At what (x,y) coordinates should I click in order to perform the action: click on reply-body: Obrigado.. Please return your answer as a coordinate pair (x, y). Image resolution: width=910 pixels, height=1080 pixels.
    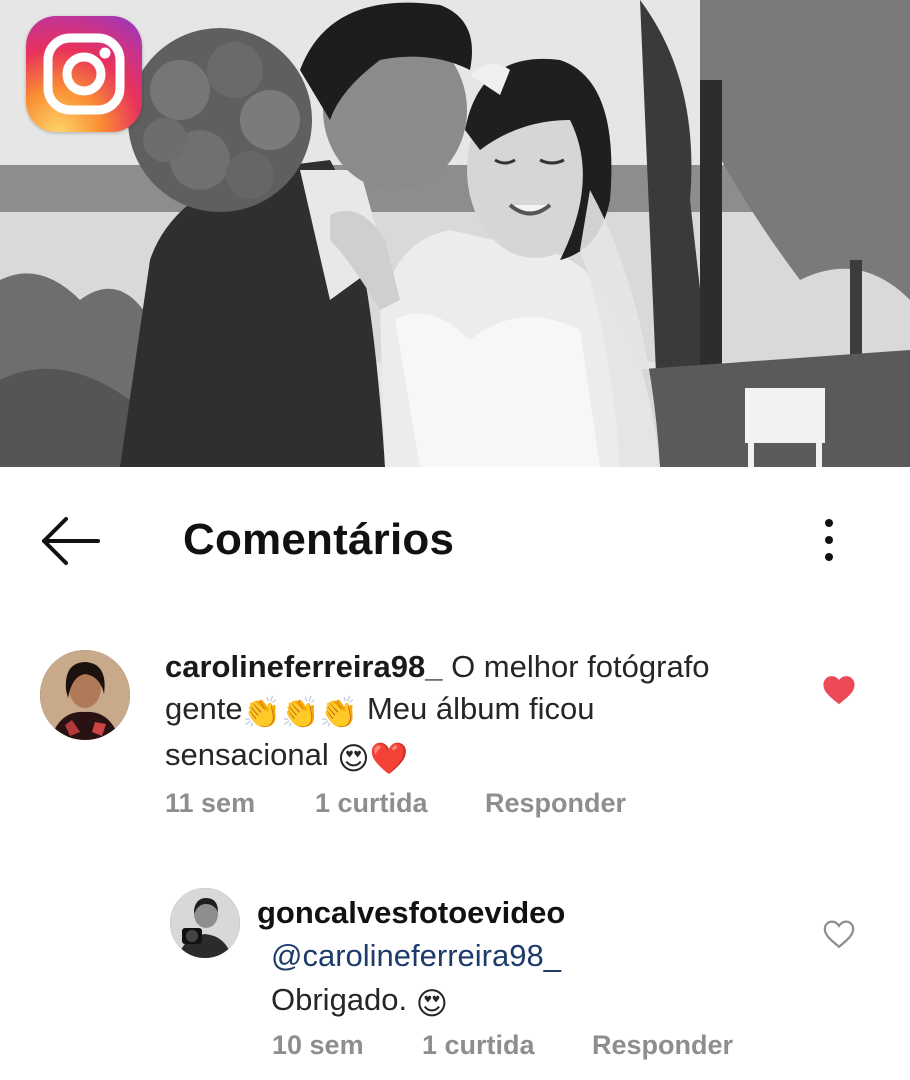
    Looking at the image, I should click on (343, 999).